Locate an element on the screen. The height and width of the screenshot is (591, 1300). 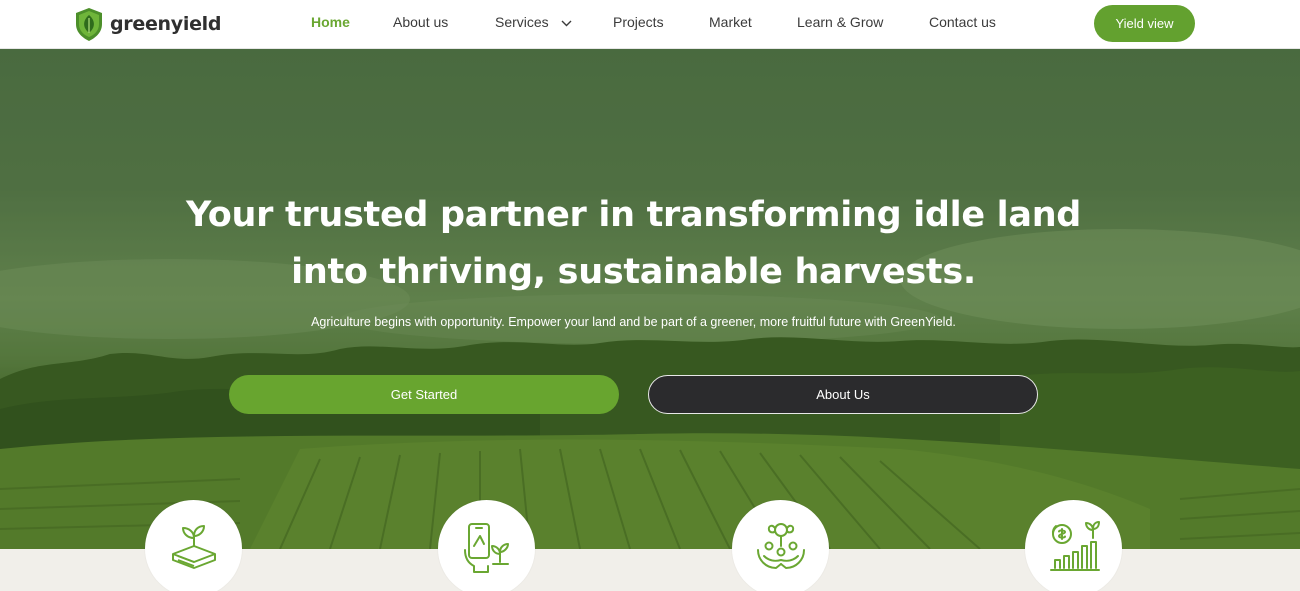
hero-title-line-2: into thriving, sustainable harvests. is located at coordinates (633, 272).